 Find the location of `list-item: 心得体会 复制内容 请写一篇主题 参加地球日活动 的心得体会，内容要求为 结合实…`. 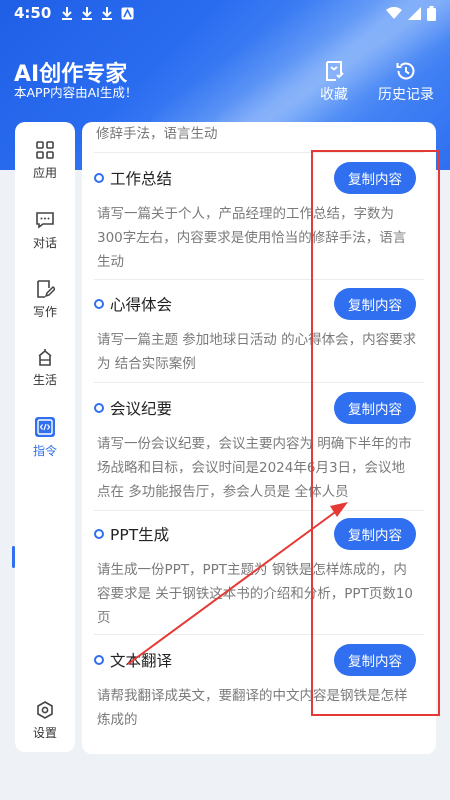

list-item: 心得体会 复制内容 请写一篇主题 参加地球日活动 的心得体会，内容要求为 结合实… is located at coordinates (259, 332).